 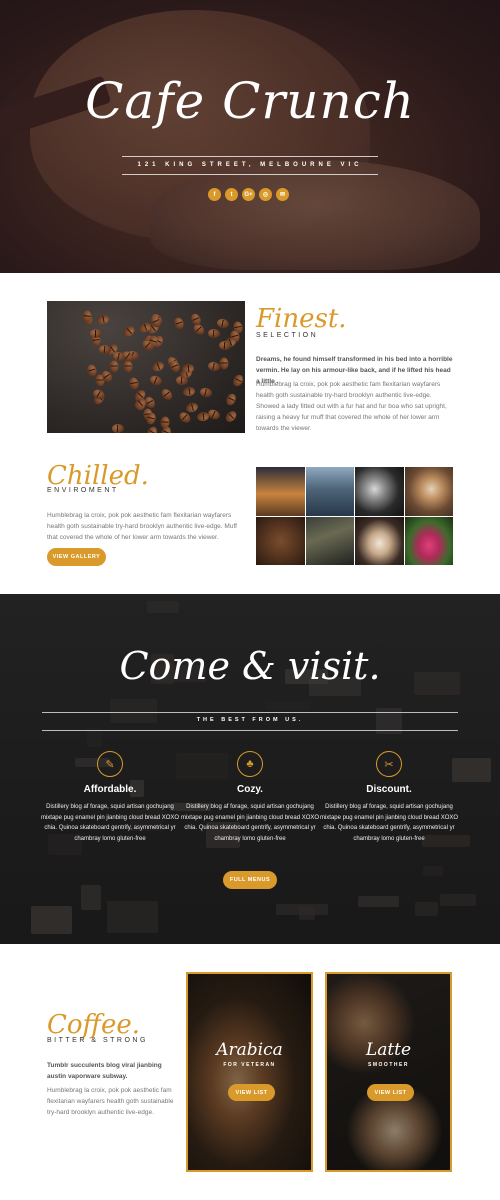 What do you see at coordinates (250, 720) in the screenshot?
I see `visit-subtitle: THE BEST FROM US.` at bounding box center [250, 720].